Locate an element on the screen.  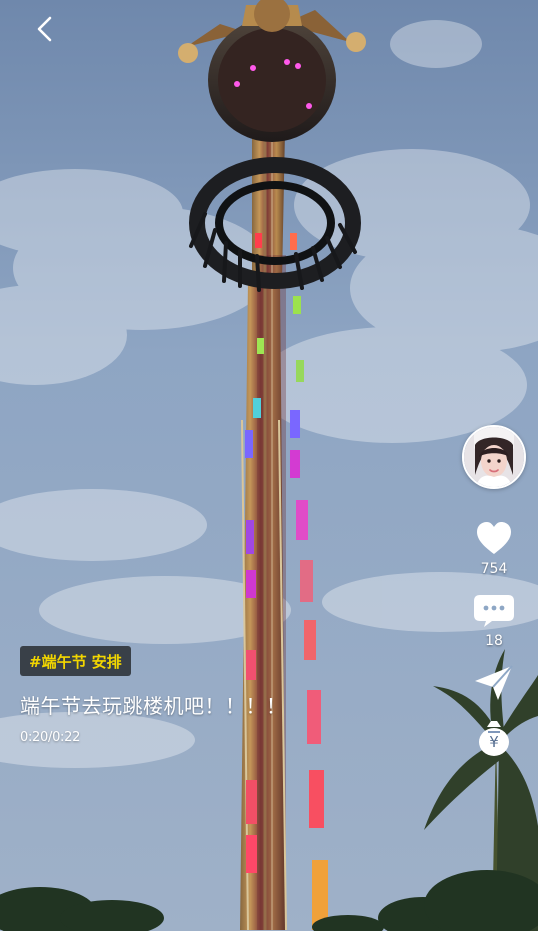
like-button: 754 is located at coordinates (494, 548).